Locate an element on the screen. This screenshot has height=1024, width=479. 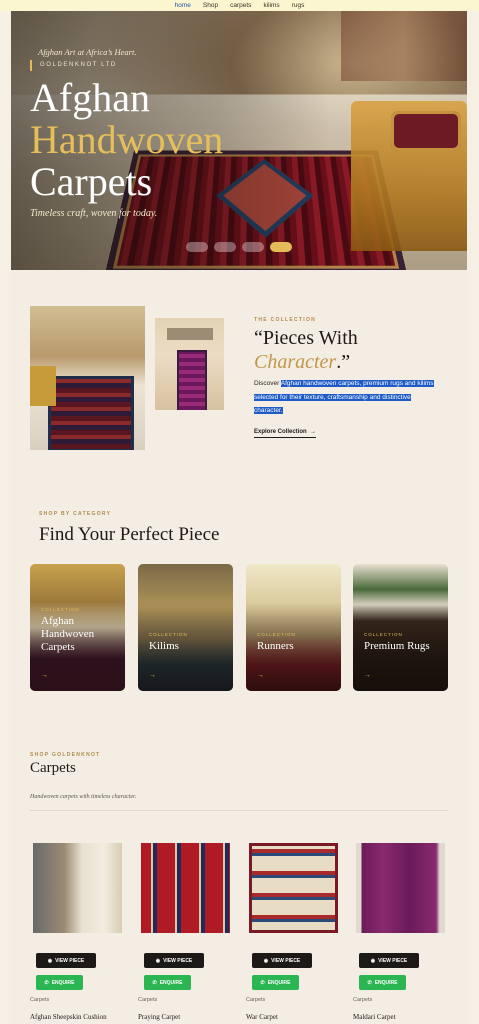
hero-title-line1: Afghan is located at coordinates (90, 97).